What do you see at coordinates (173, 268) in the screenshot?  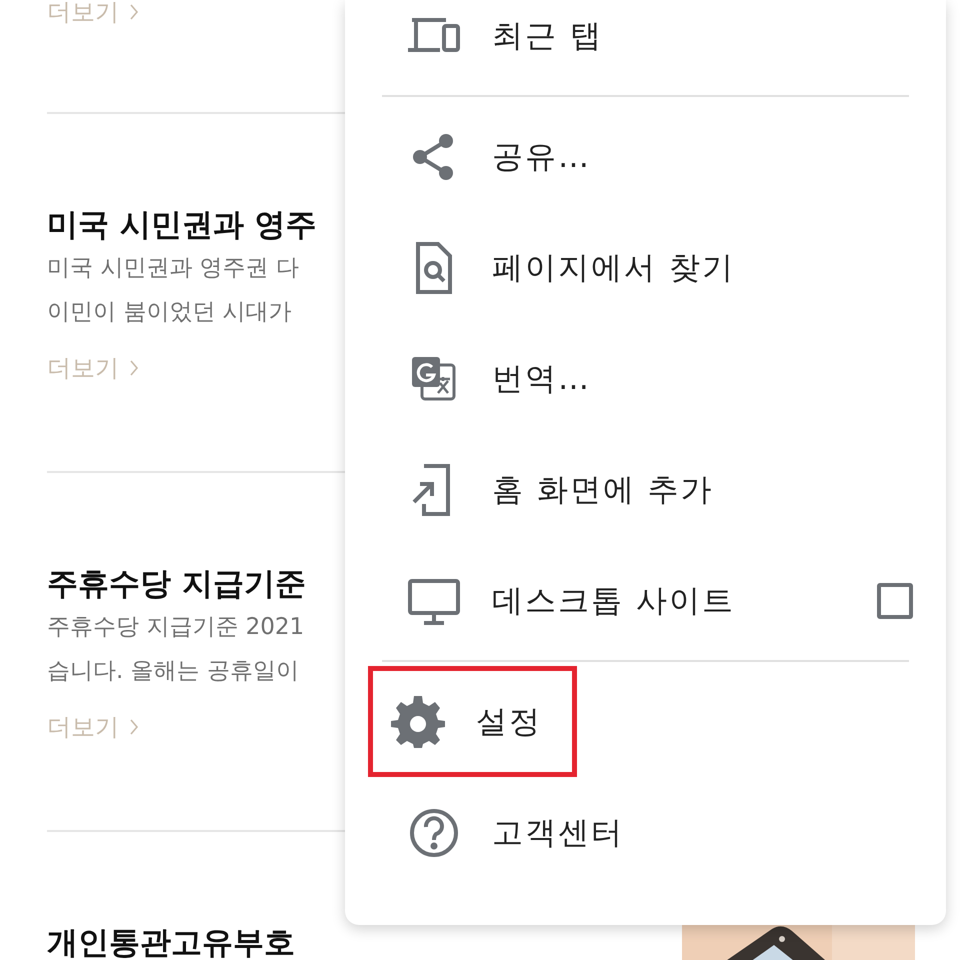 I see `article-excerpt: 미국 시민권과 영주권 다` at bounding box center [173, 268].